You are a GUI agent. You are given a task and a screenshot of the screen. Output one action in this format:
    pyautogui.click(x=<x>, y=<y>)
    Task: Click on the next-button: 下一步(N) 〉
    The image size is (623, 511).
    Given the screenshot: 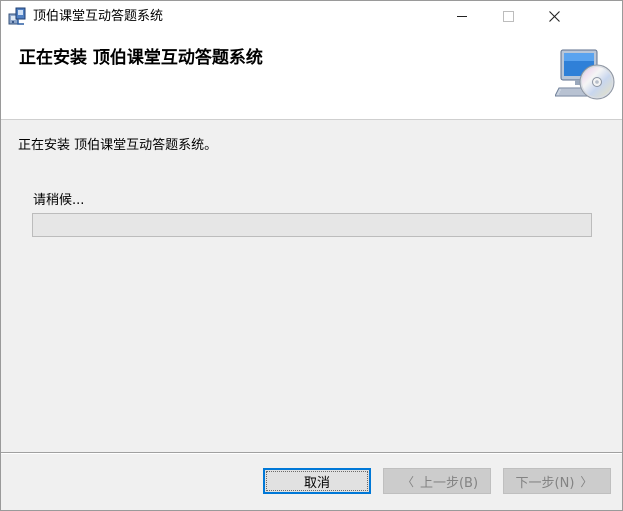 What is the action you would take?
    pyautogui.click(x=557, y=481)
    